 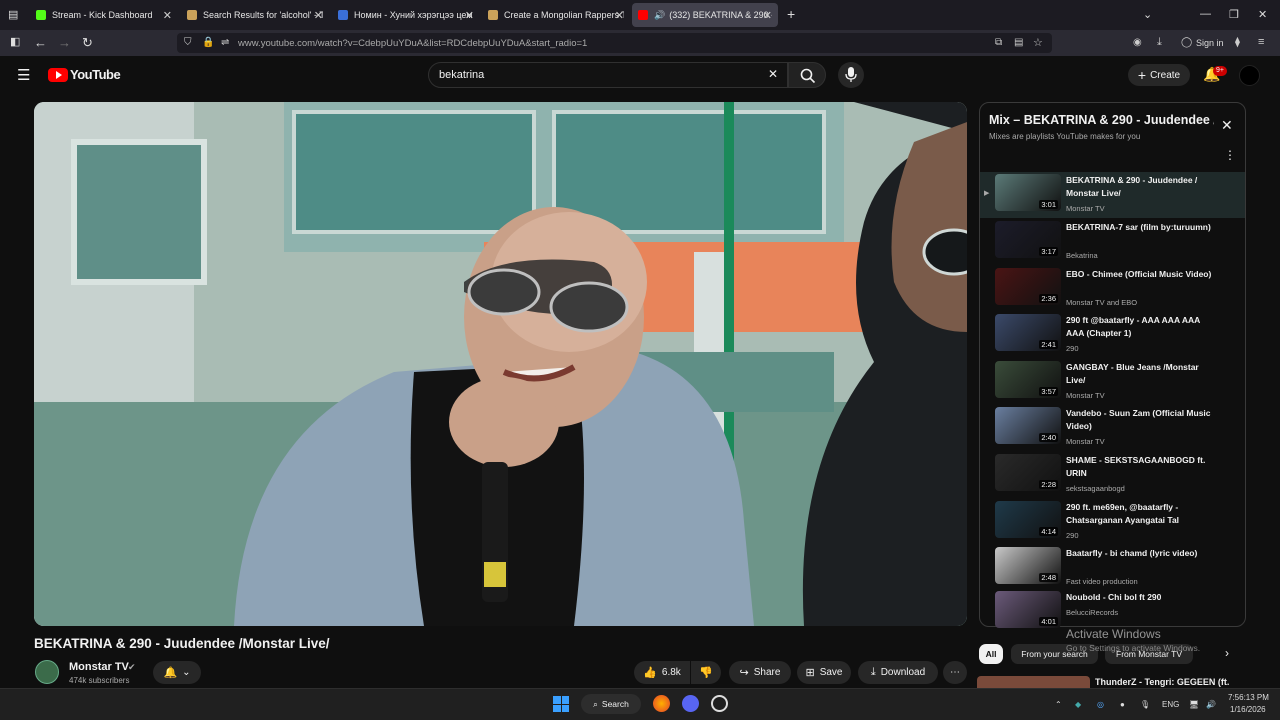 I want to click on windows-start-icon, so click(x=561, y=704).